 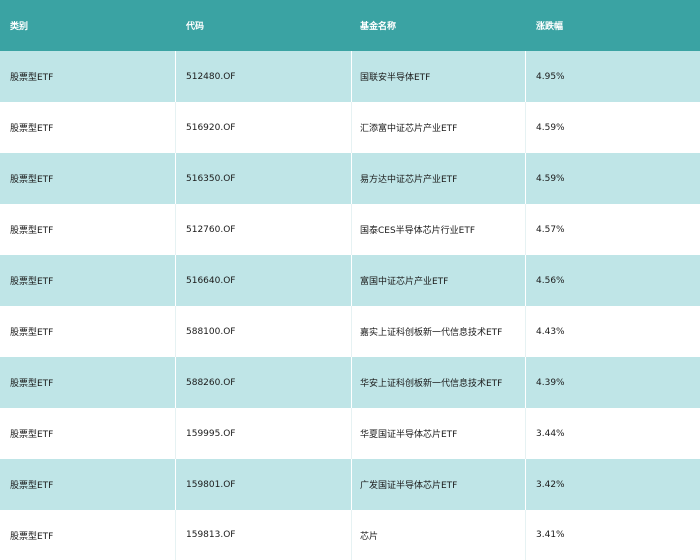 I want to click on cell-fund-name: 易方达中证芯片产业ETF, so click(x=439, y=178).